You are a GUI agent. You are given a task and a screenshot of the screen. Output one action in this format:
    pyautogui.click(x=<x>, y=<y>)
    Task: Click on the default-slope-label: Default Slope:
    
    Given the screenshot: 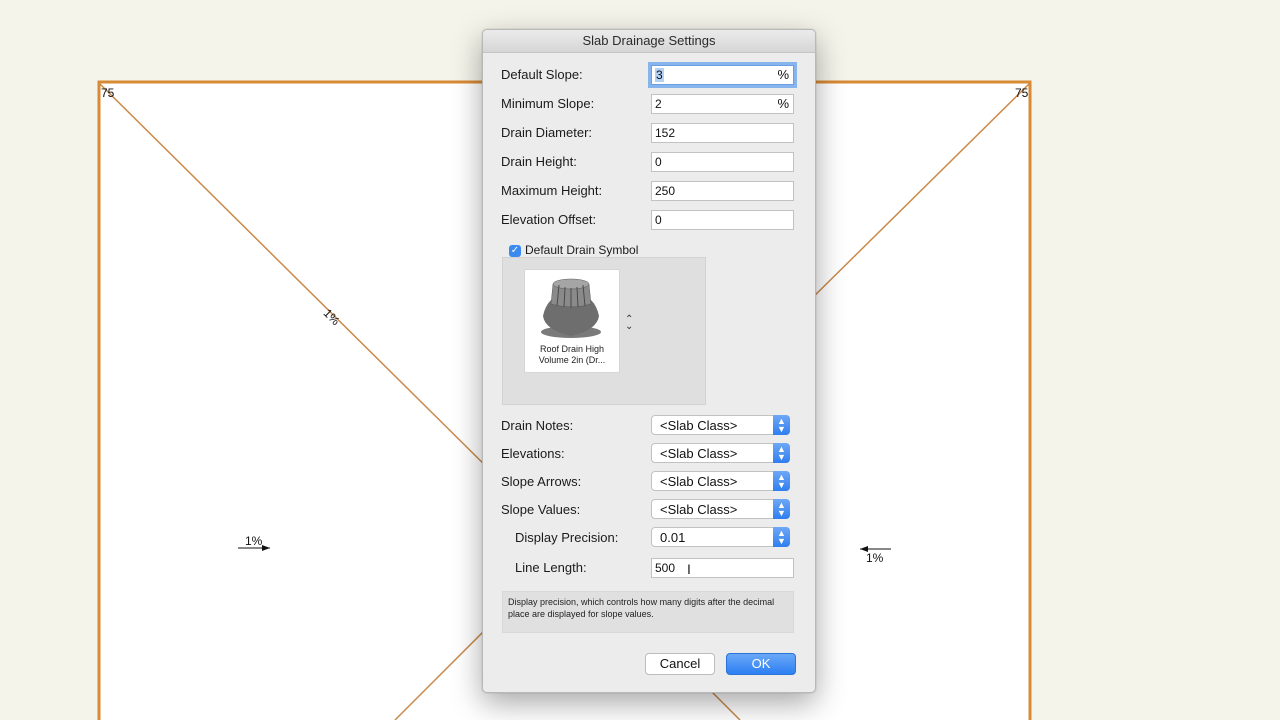 What is the action you would take?
    pyautogui.click(x=542, y=74)
    